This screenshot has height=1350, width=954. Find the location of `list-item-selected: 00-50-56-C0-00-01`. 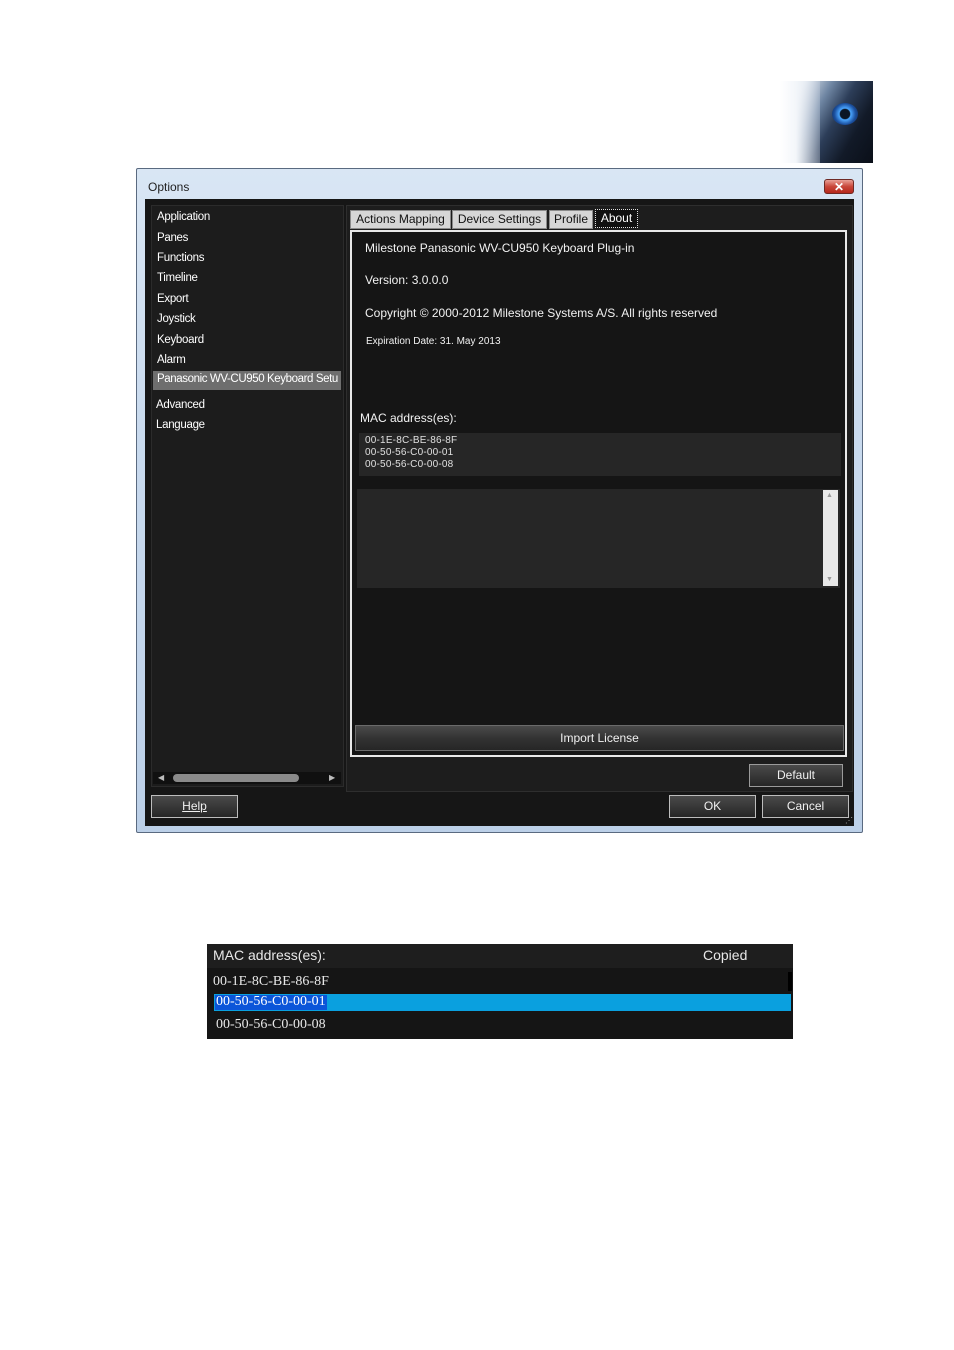

list-item-selected: 00-50-56-C0-00-01 is located at coordinates (271, 1002).